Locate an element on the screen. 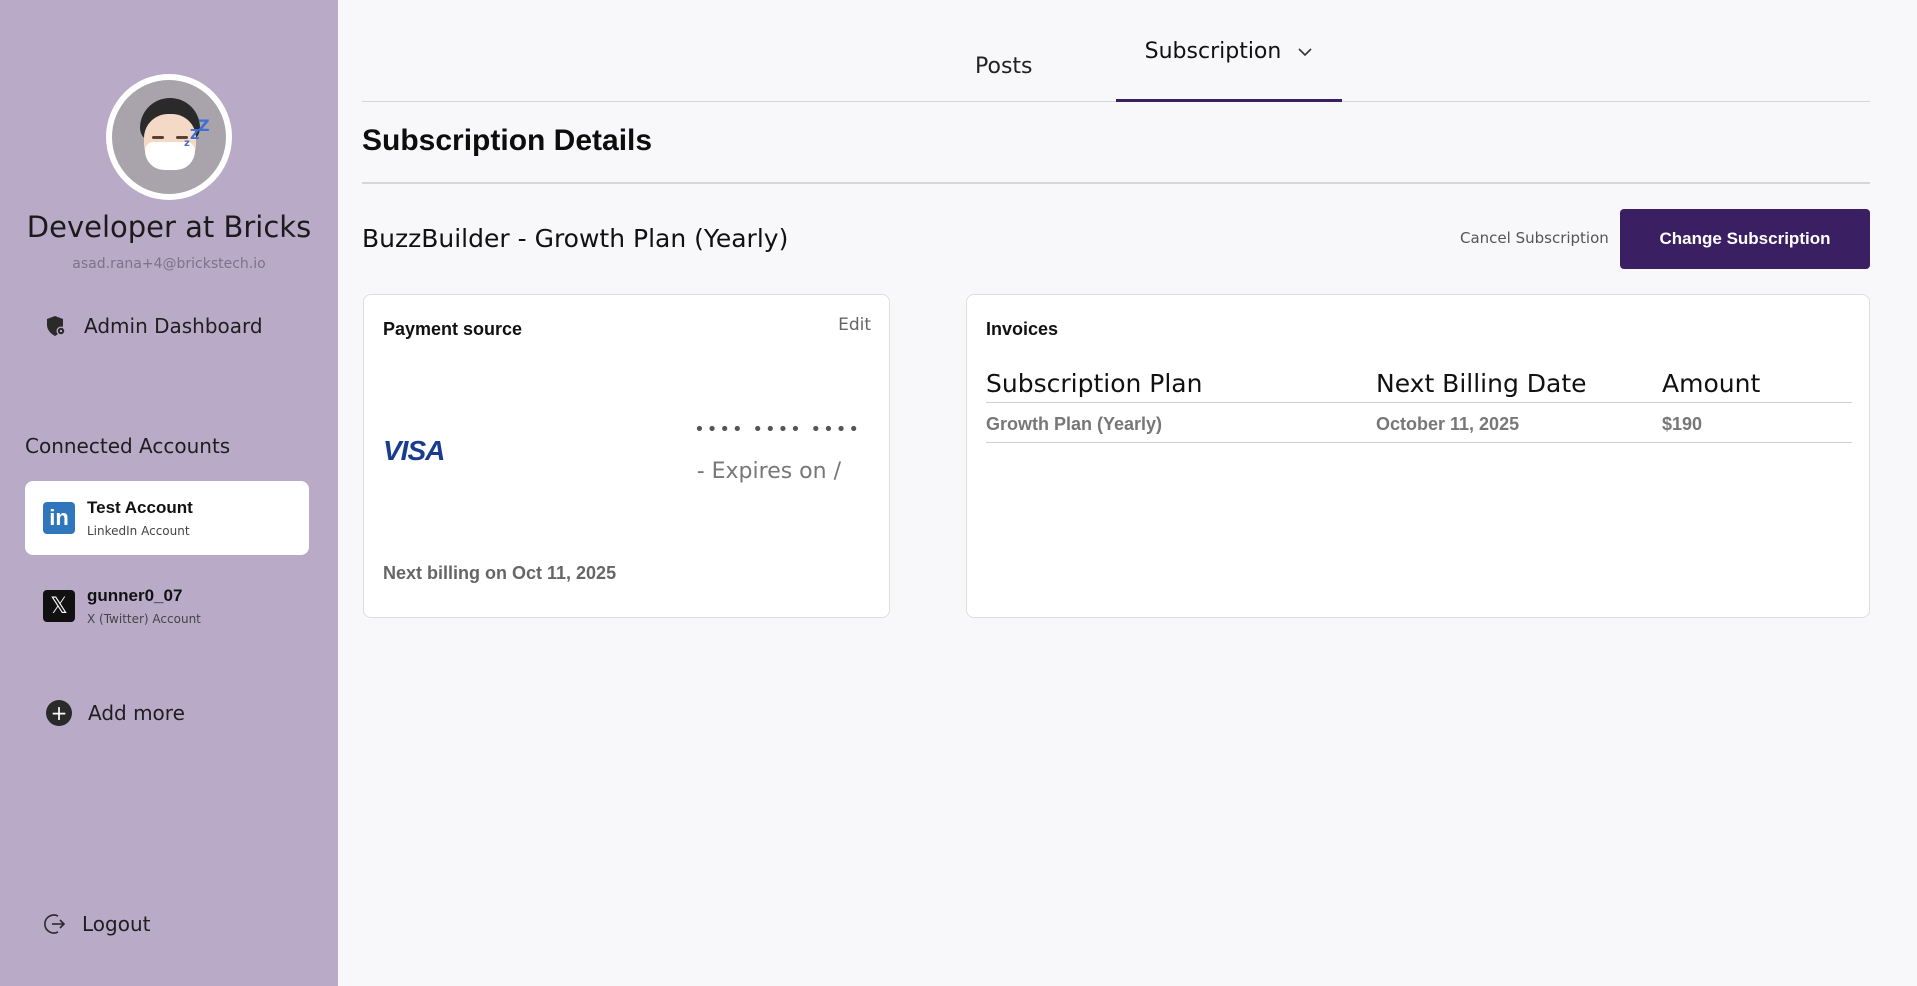  account-type: X (Twitter) Account is located at coordinates (144, 619).